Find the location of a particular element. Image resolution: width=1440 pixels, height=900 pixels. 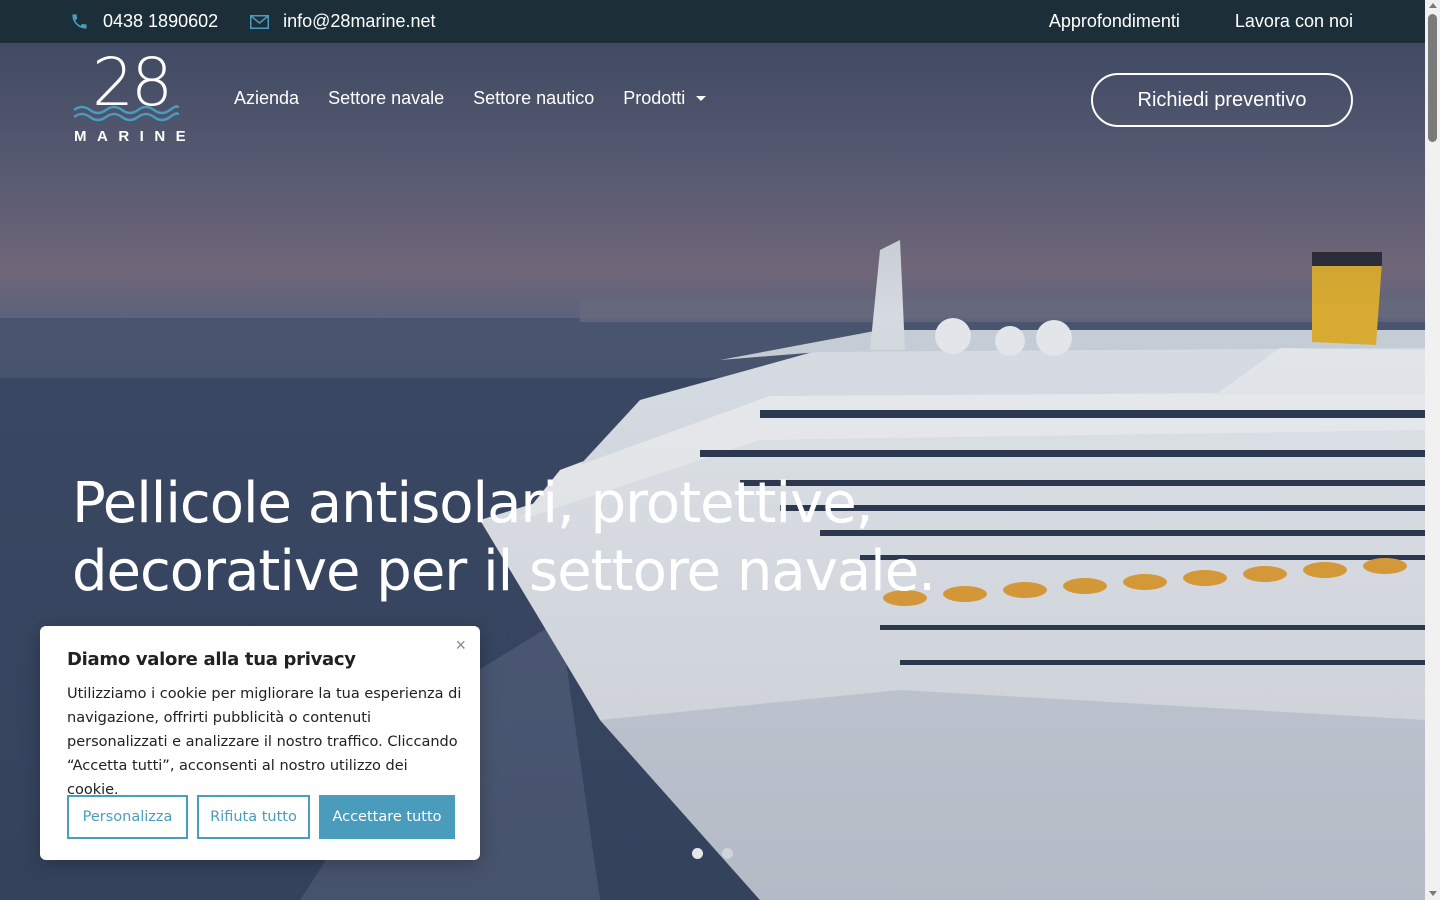

nav-item-label: Settore nautico is located at coordinates (534, 98).